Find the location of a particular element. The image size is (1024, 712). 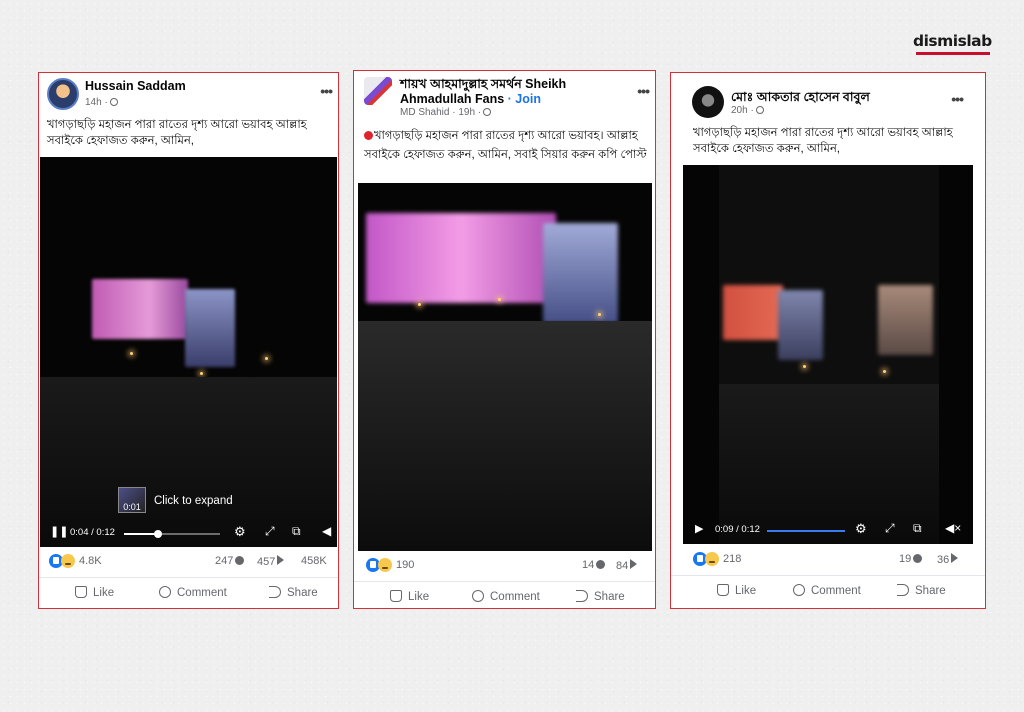

reaction-count: 4.8K is located at coordinates (90, 561).